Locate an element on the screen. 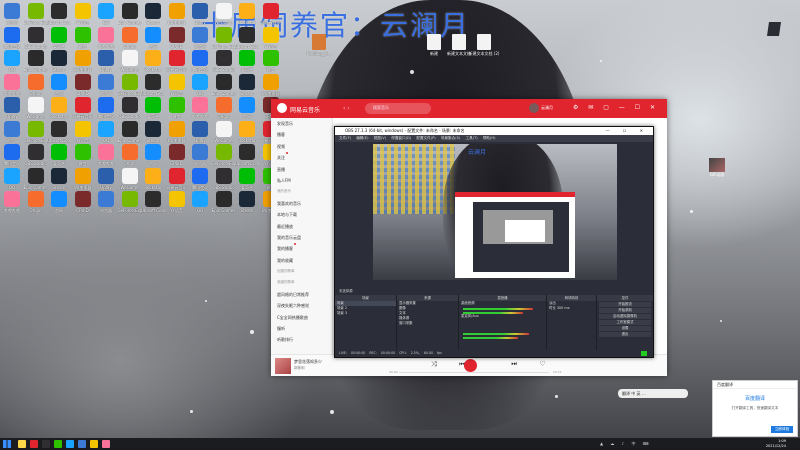 The width and height of the screenshot is (800, 450). sidebar-item: 直播 is located at coordinates (301, 169).